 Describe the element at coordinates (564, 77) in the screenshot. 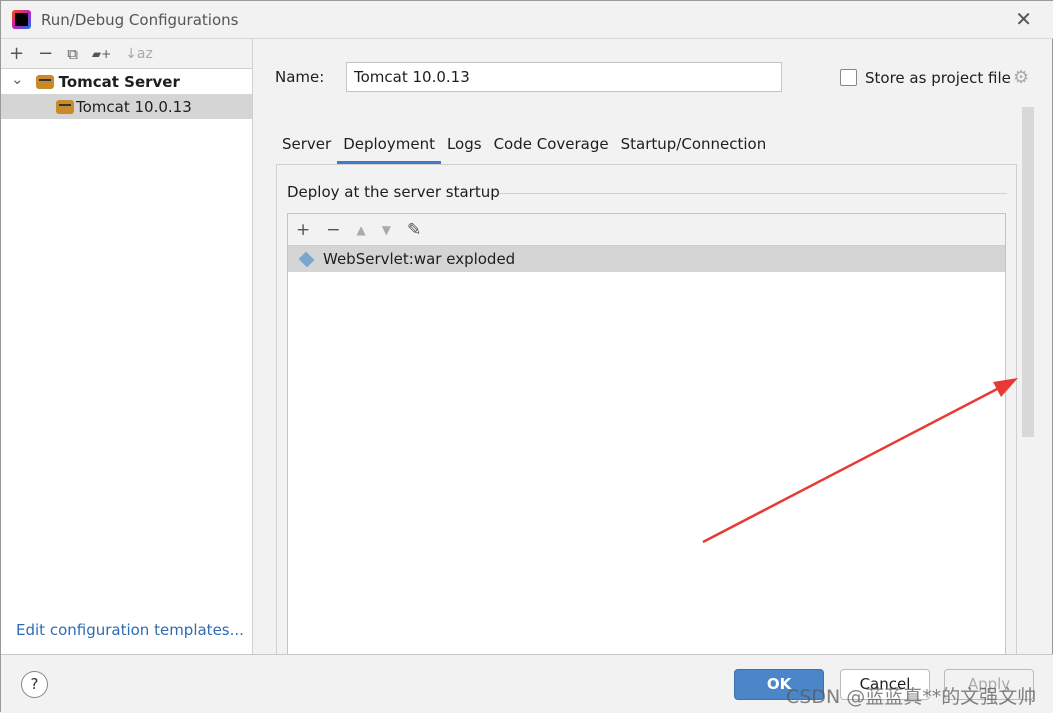

I see `name-input: Tomcat 10.0.13` at that location.